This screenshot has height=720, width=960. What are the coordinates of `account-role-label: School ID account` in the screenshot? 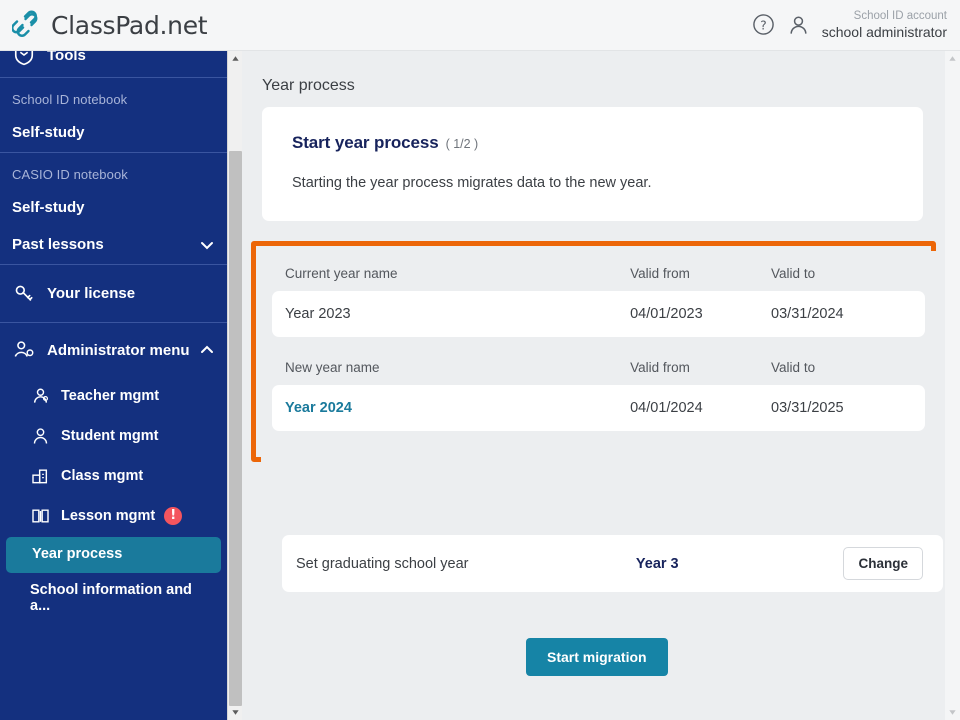 It's located at (900, 15).